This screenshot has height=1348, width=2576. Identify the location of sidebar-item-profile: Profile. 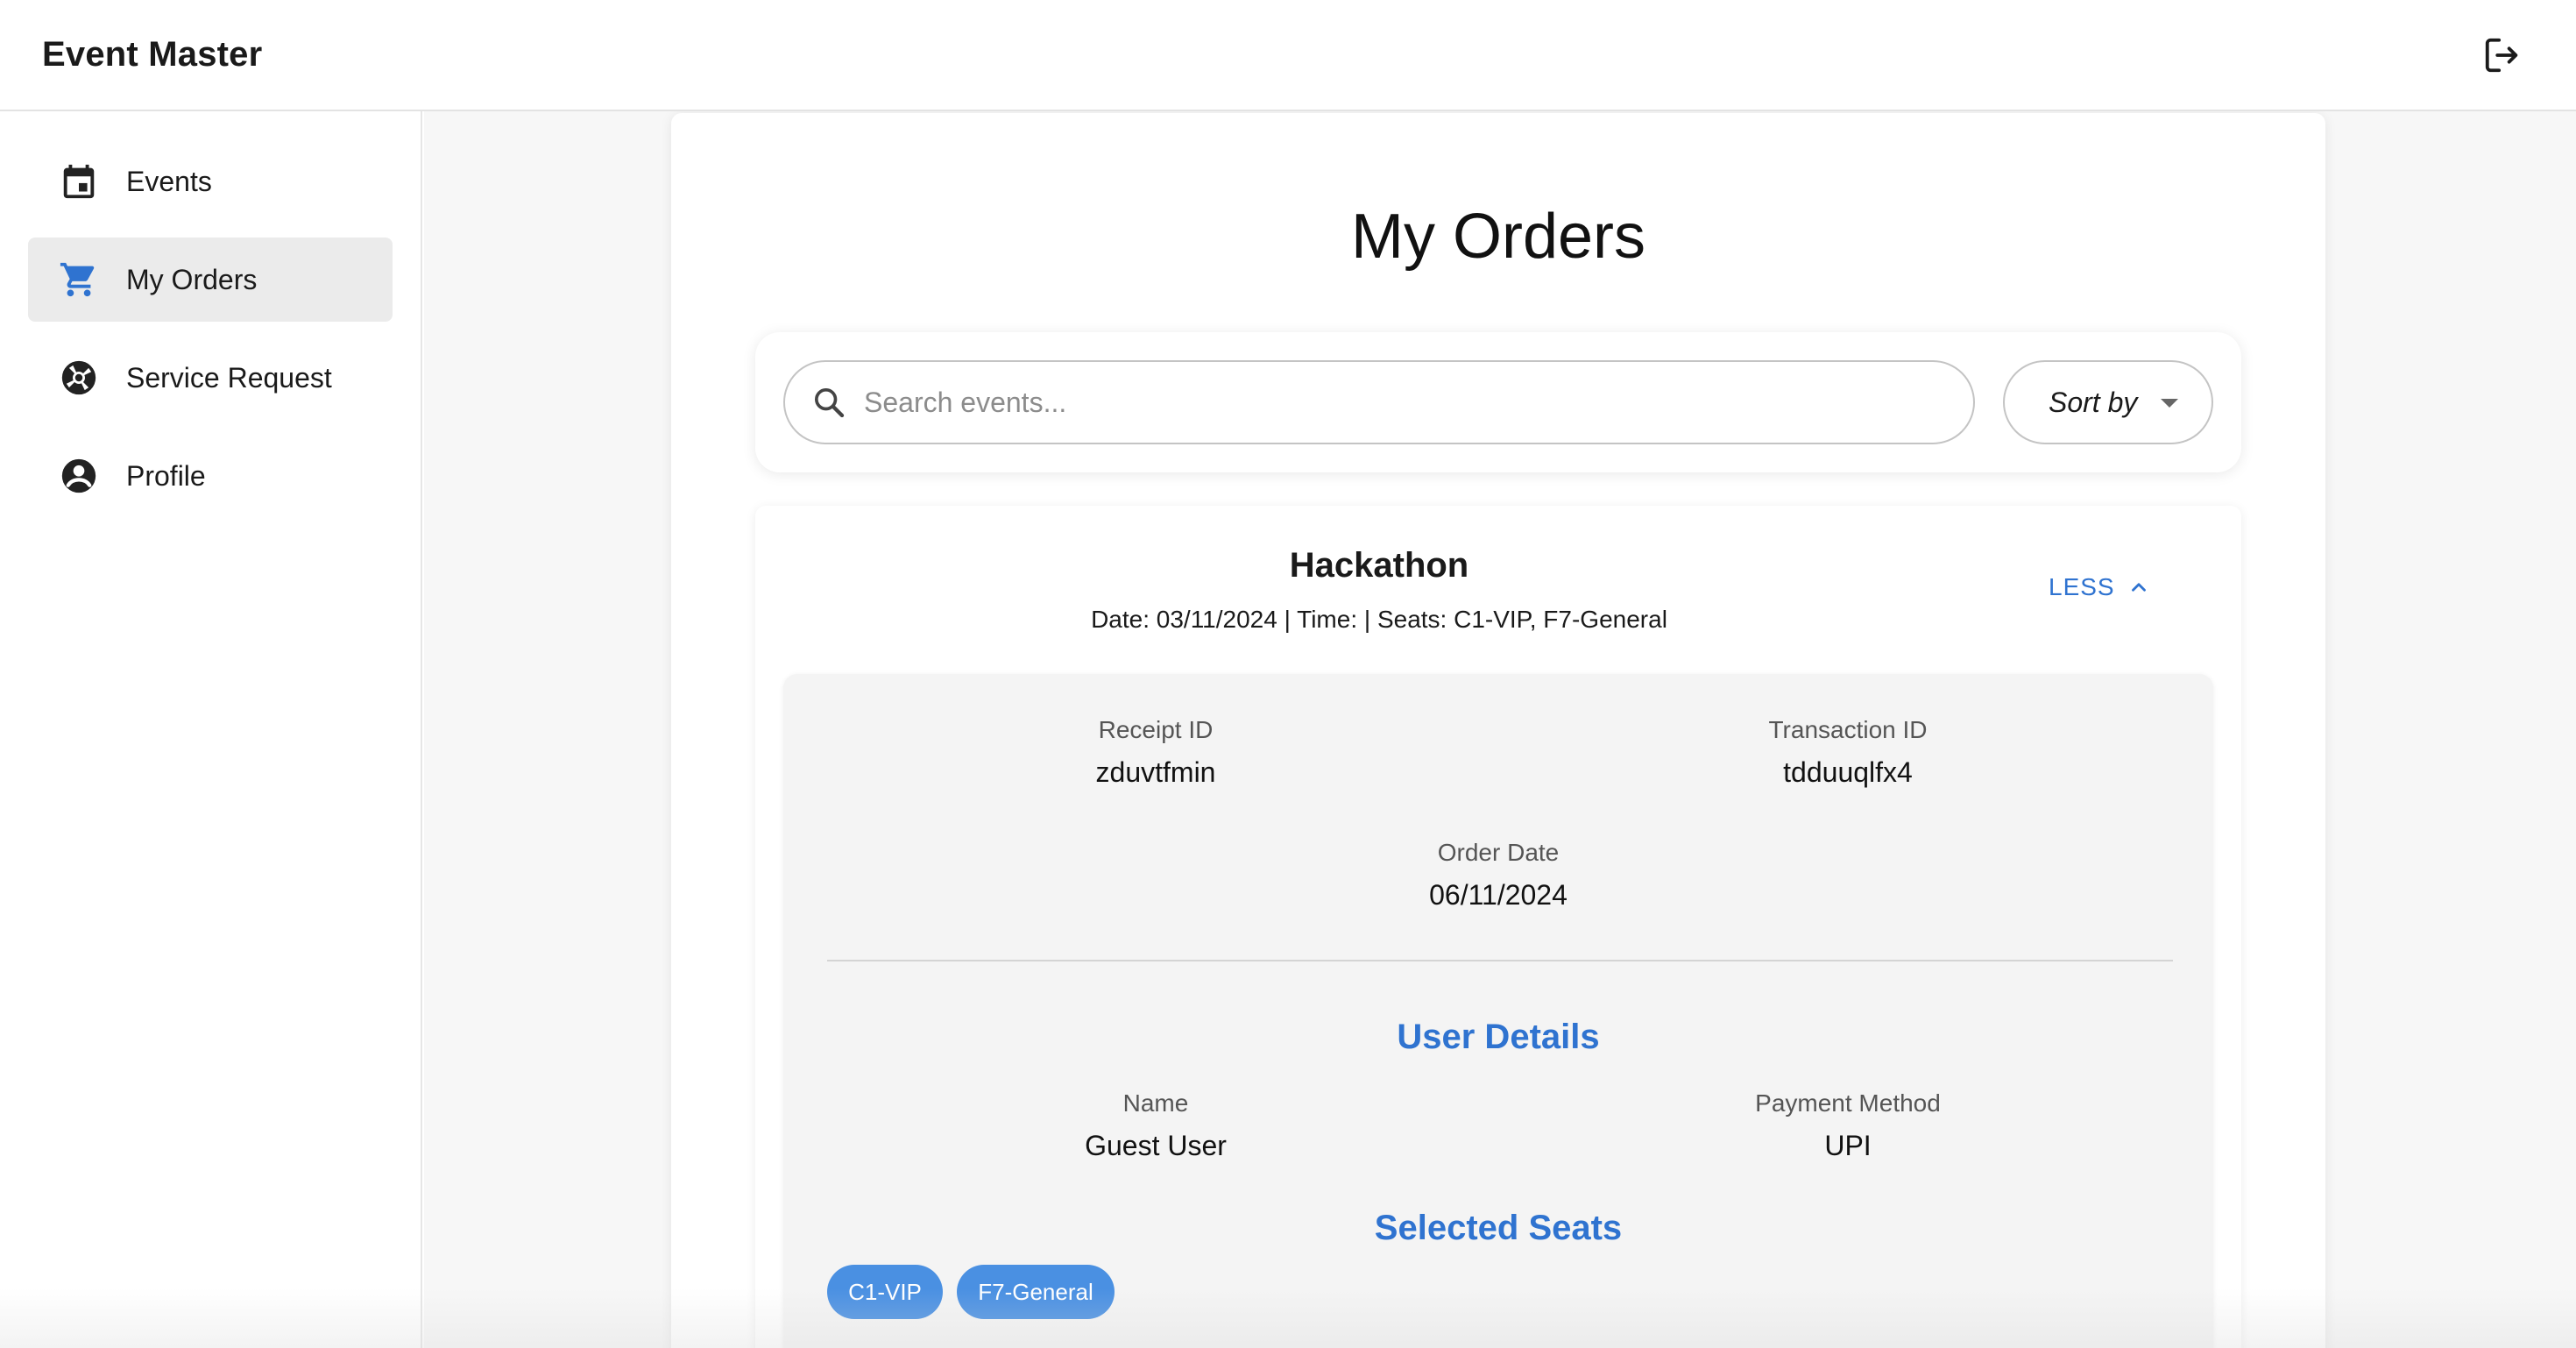
(210, 476).